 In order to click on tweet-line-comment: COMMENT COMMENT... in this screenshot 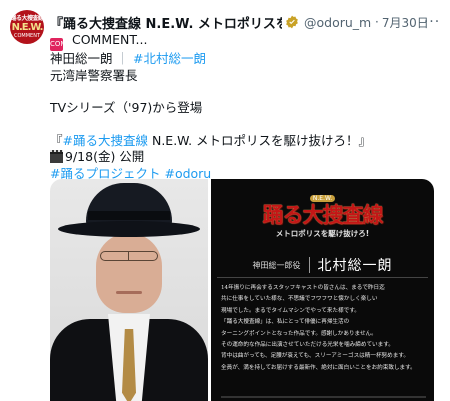, I will do `click(246, 41)`.